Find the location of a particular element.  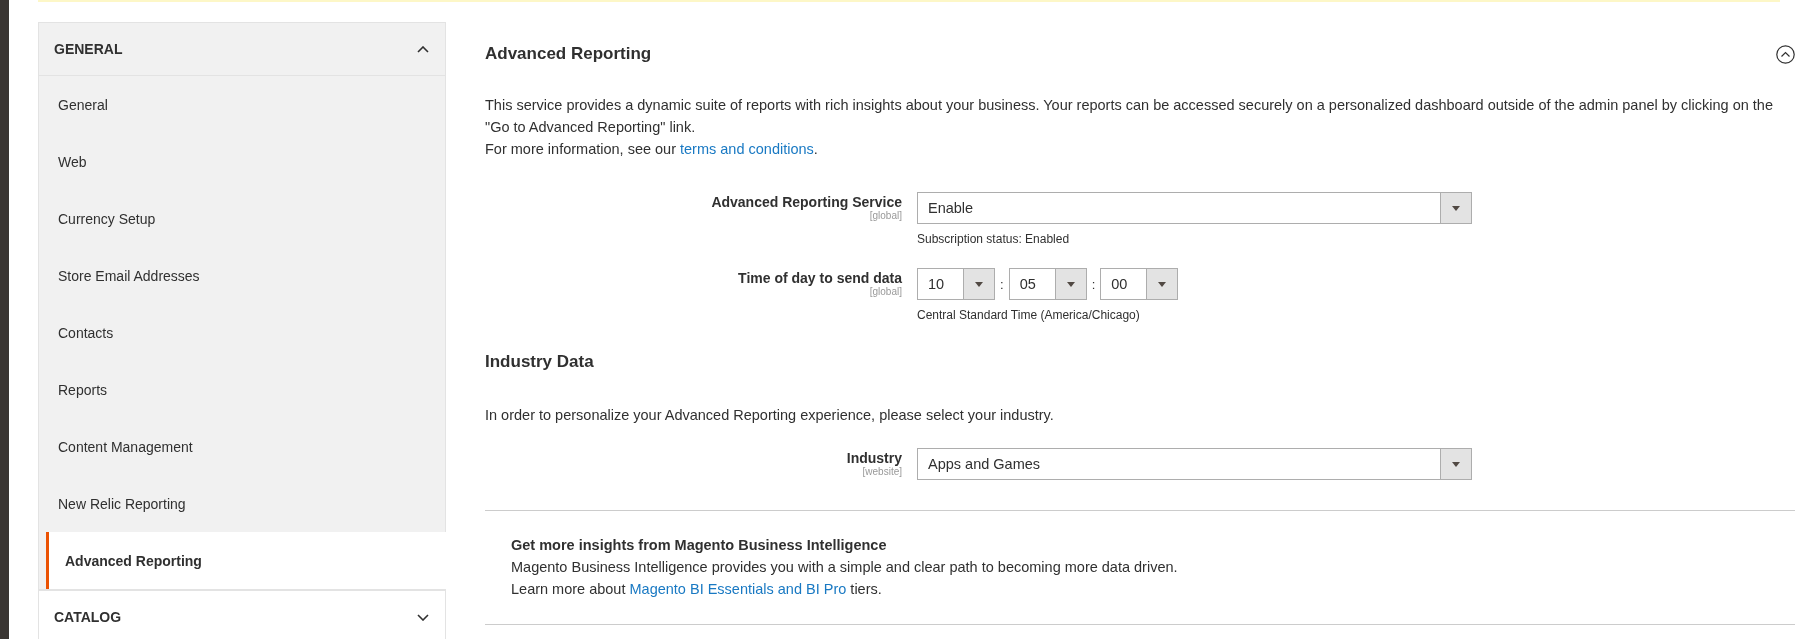

sidebar-item: Reports is located at coordinates (242, 389).